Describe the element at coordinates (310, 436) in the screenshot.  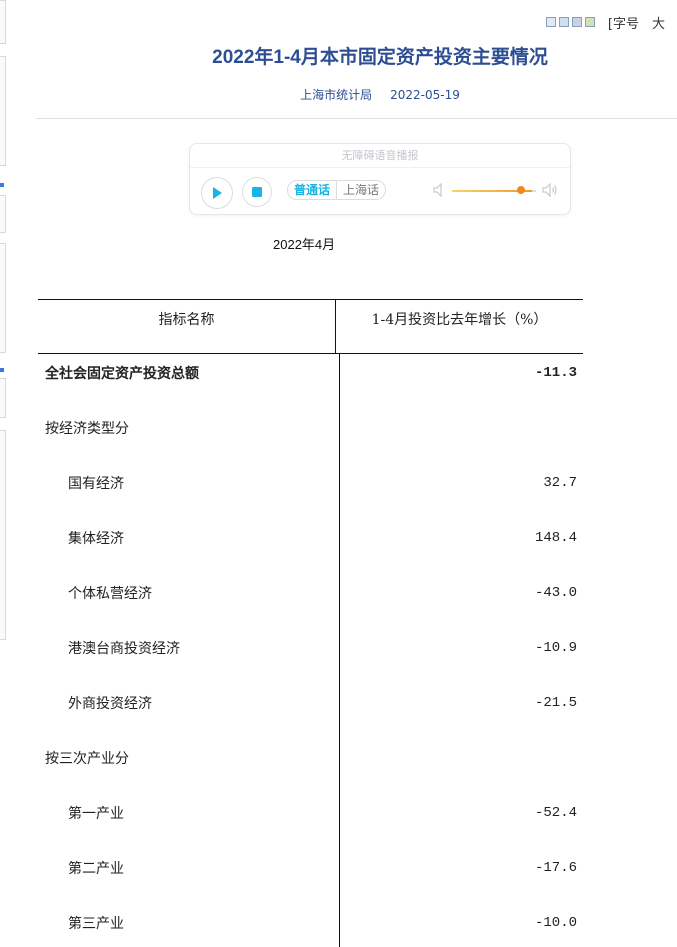
I see `table-row: 按经济类型分` at that location.